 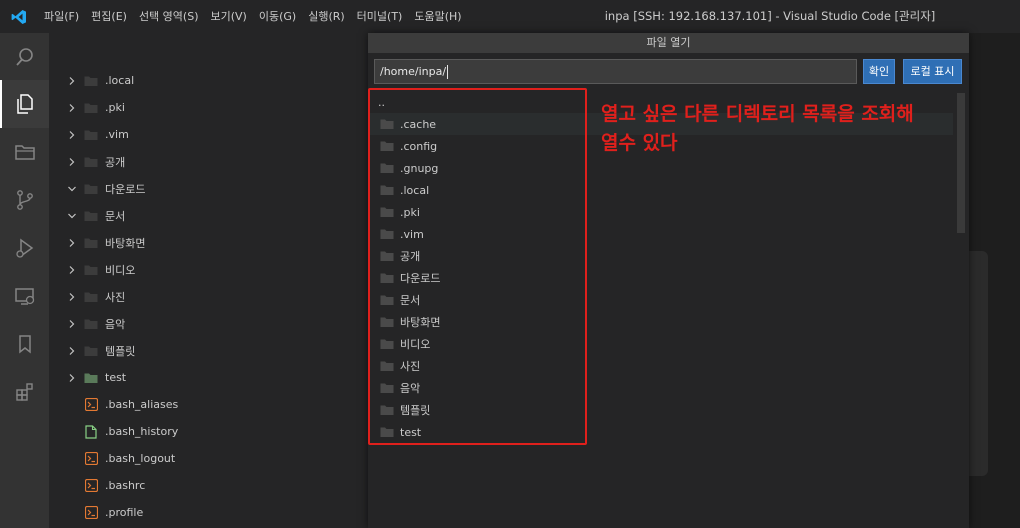 What do you see at coordinates (660, 212) in the screenshot?
I see `file-list-item: .pki` at bounding box center [660, 212].